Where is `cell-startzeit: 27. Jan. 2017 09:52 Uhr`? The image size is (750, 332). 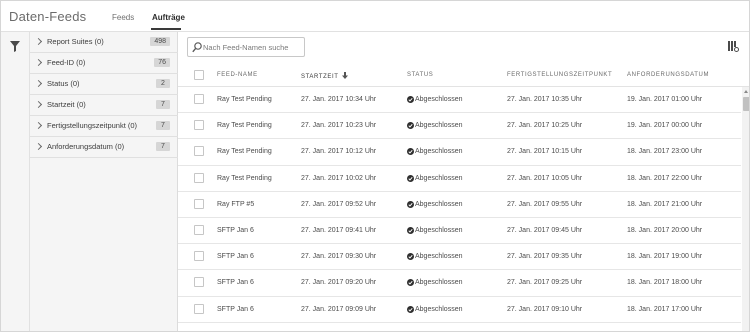 cell-startzeit: 27. Jan. 2017 09:52 Uhr is located at coordinates (339, 204).